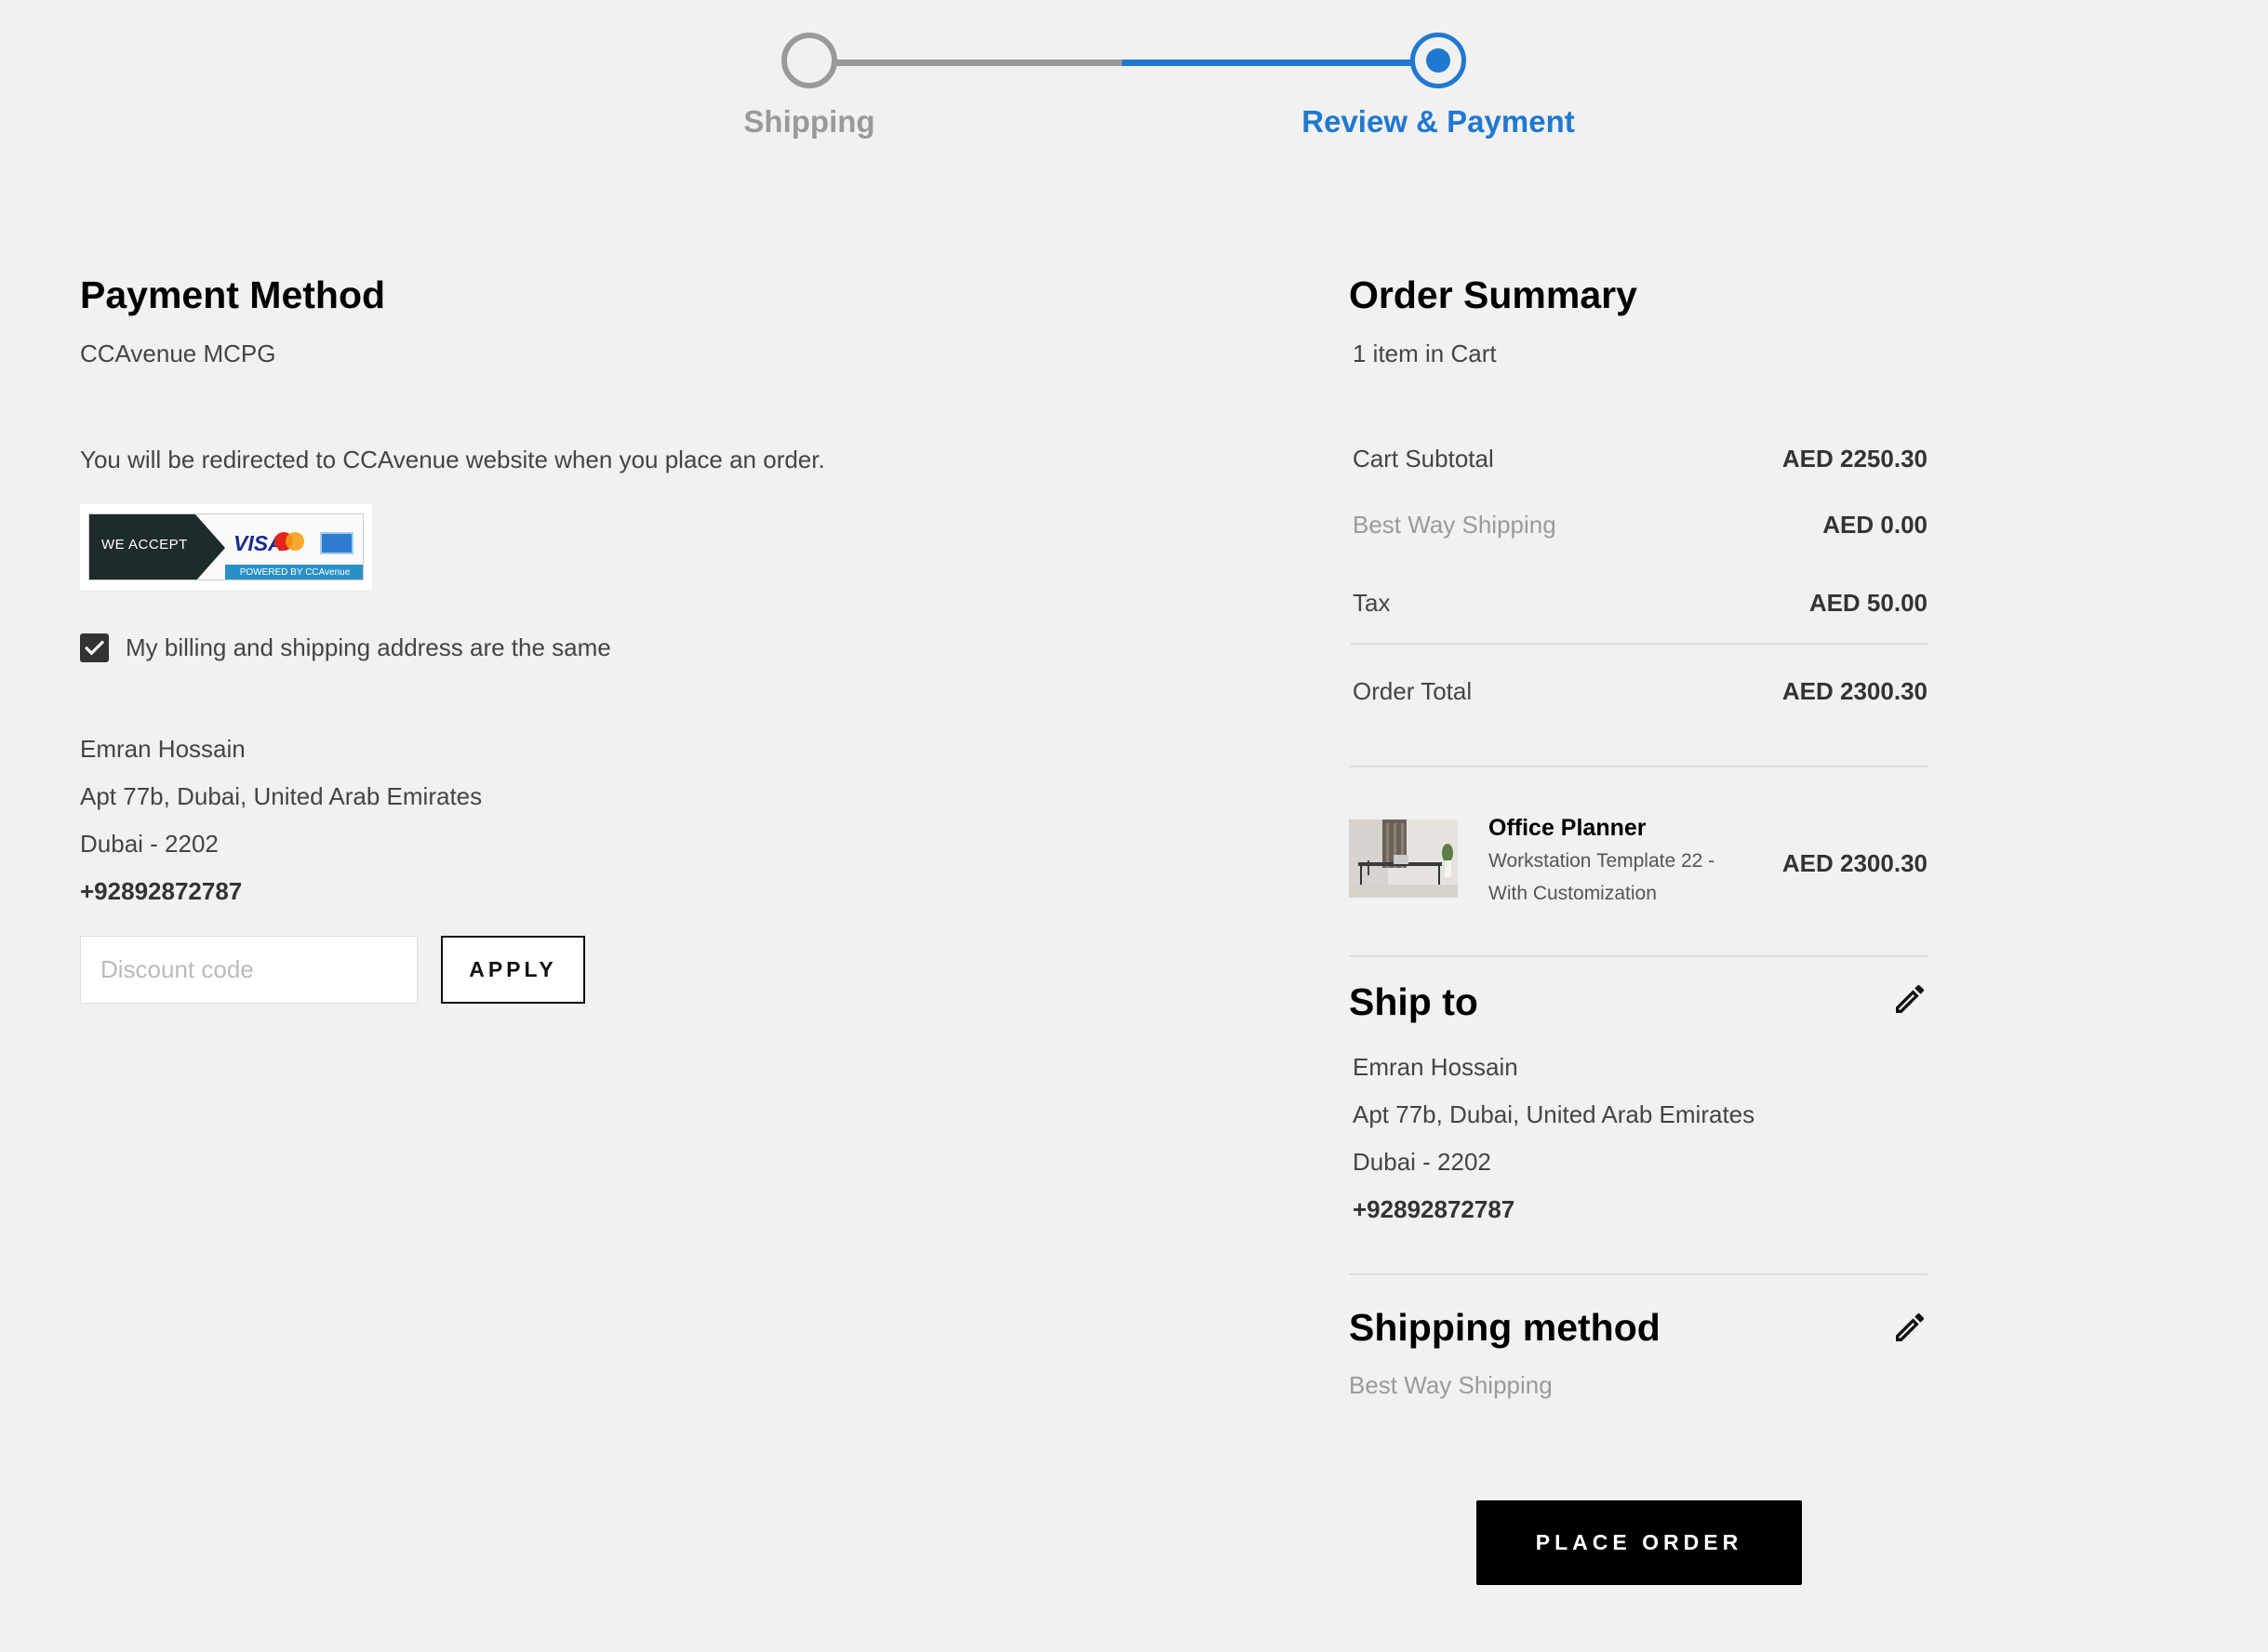 This screenshot has width=2268, height=1652. Describe the element at coordinates (178, 353) in the screenshot. I see `payment-method-name: CCAvenue MCPG` at that location.